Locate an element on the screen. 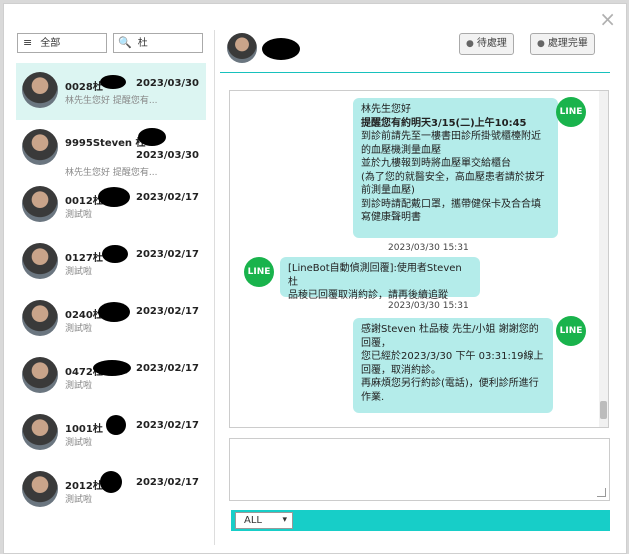 The height and width of the screenshot is (554, 629). message-line: 回覆，取消約診。 is located at coordinates (401, 370).